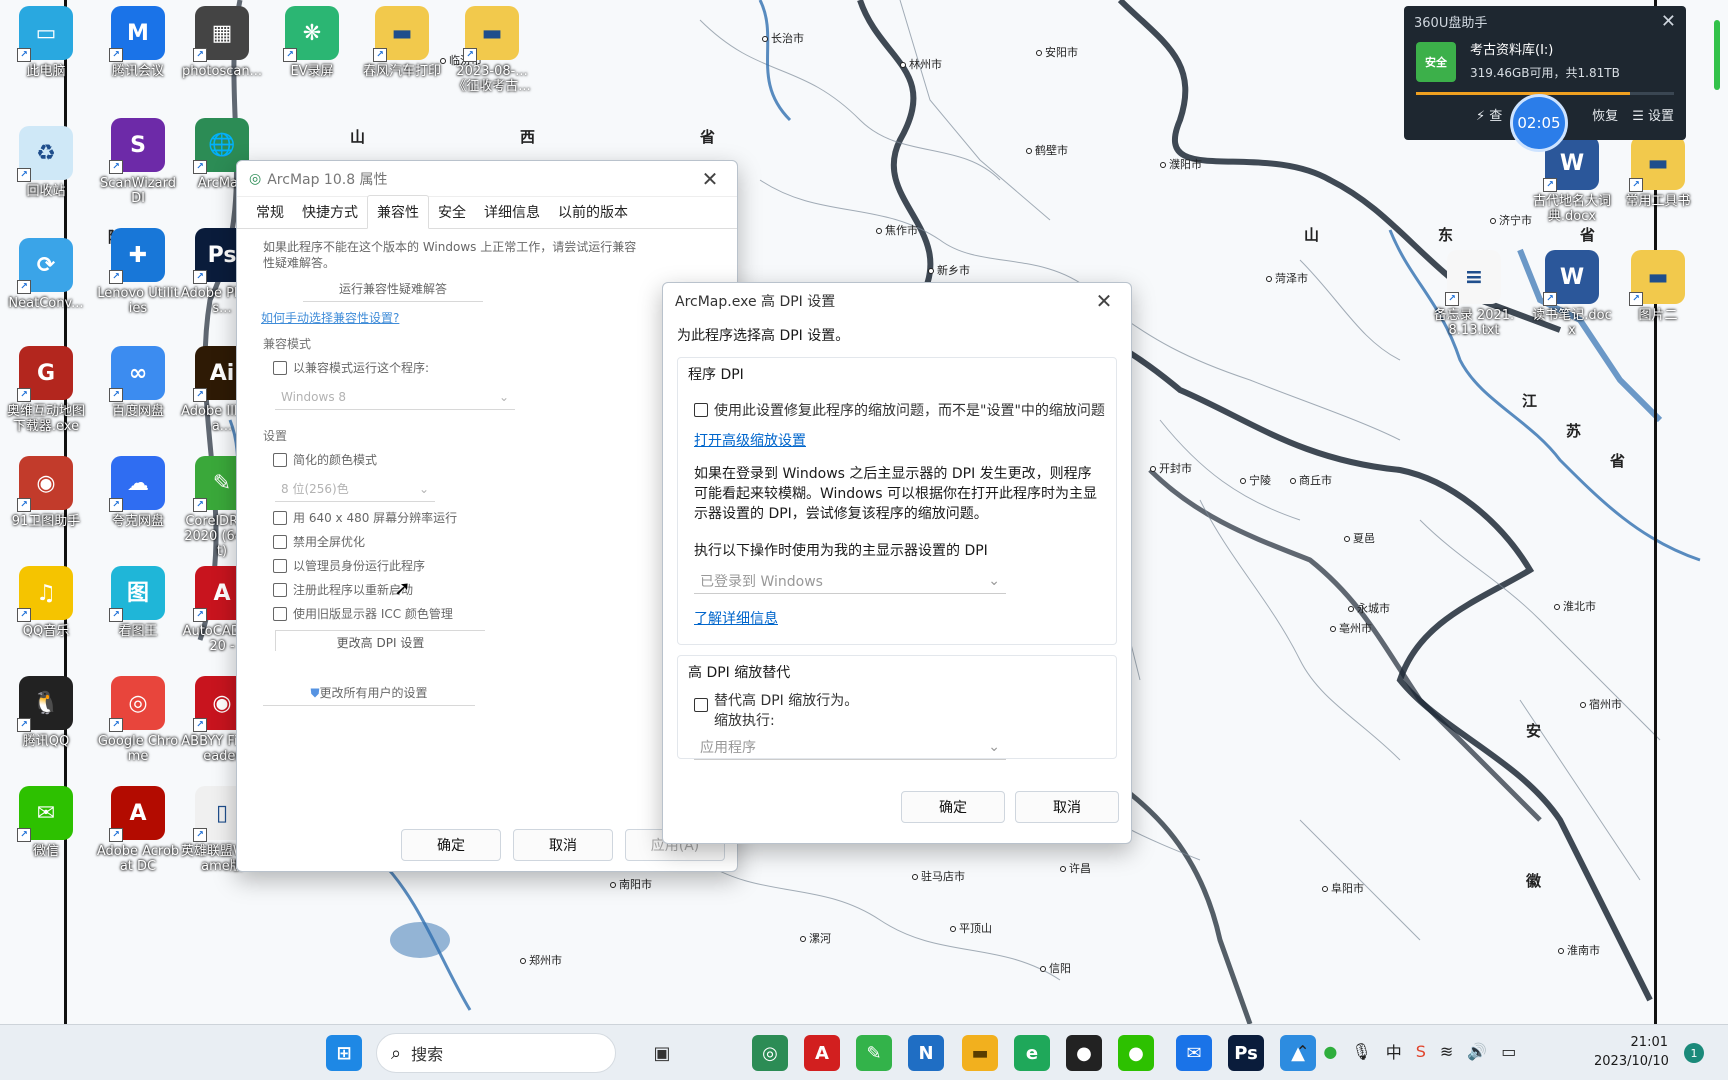 The height and width of the screenshot is (1080, 1728). Describe the element at coordinates (900, 440) in the screenshot. I see `open-advanced-scaling-link: 打开高级缩放设置` at that location.